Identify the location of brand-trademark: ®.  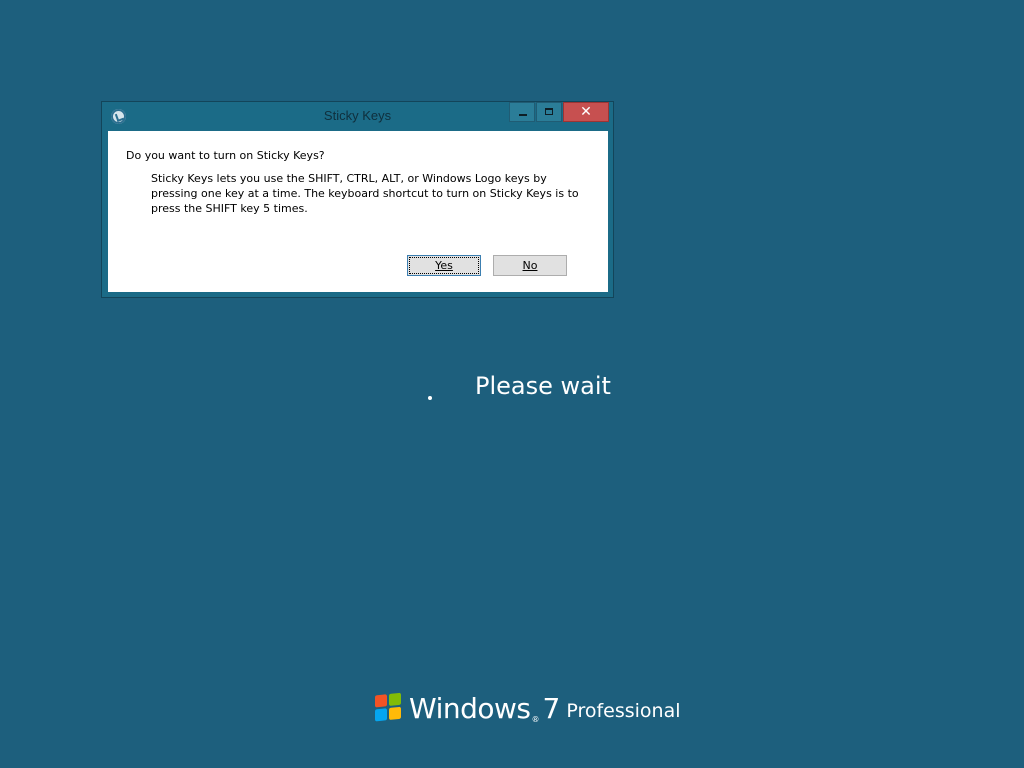
(535, 719).